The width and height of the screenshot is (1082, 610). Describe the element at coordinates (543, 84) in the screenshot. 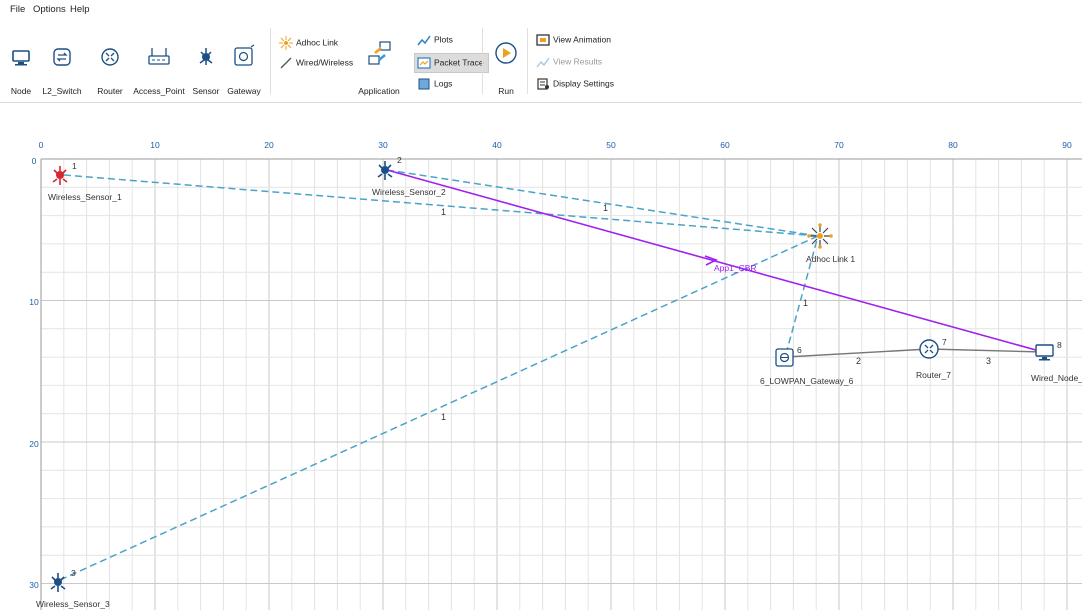

I see `display-settings-icon` at that location.